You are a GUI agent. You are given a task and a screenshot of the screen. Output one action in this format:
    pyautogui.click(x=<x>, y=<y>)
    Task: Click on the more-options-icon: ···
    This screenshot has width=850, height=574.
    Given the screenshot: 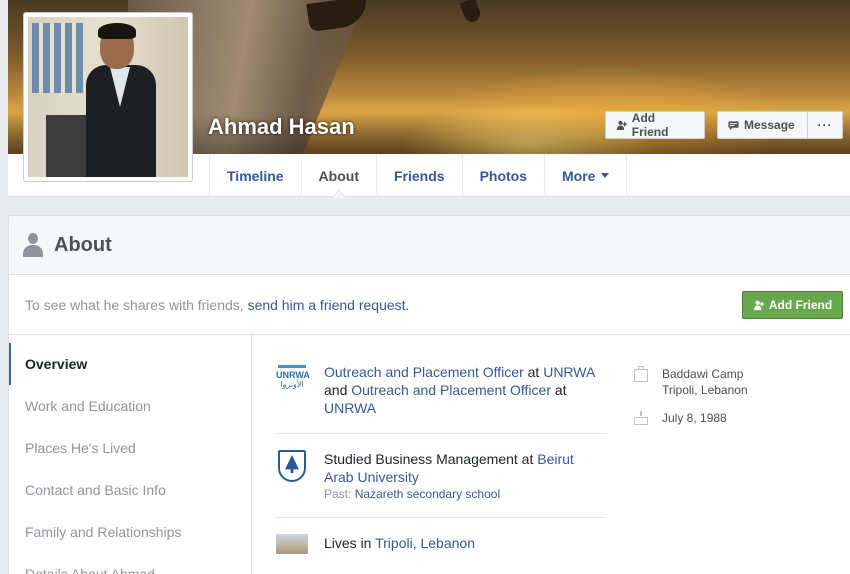 What is the action you would take?
    pyautogui.click(x=825, y=125)
    